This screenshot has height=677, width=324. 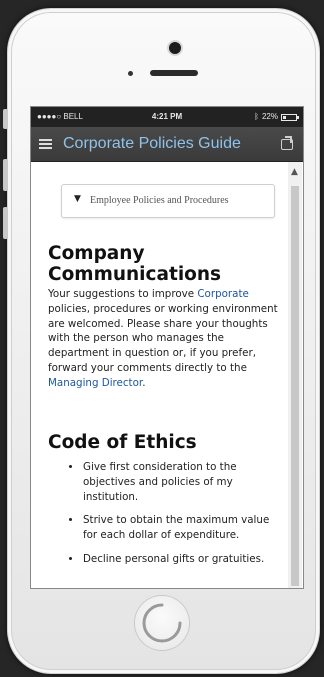 I want to click on proximity-sensor, so click(x=130, y=73).